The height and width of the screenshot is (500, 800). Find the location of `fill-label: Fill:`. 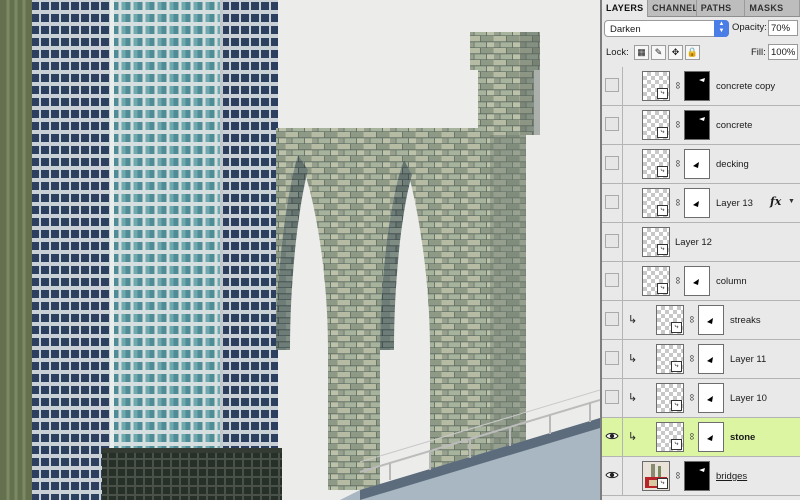

fill-label: Fill: is located at coordinates (758, 52).